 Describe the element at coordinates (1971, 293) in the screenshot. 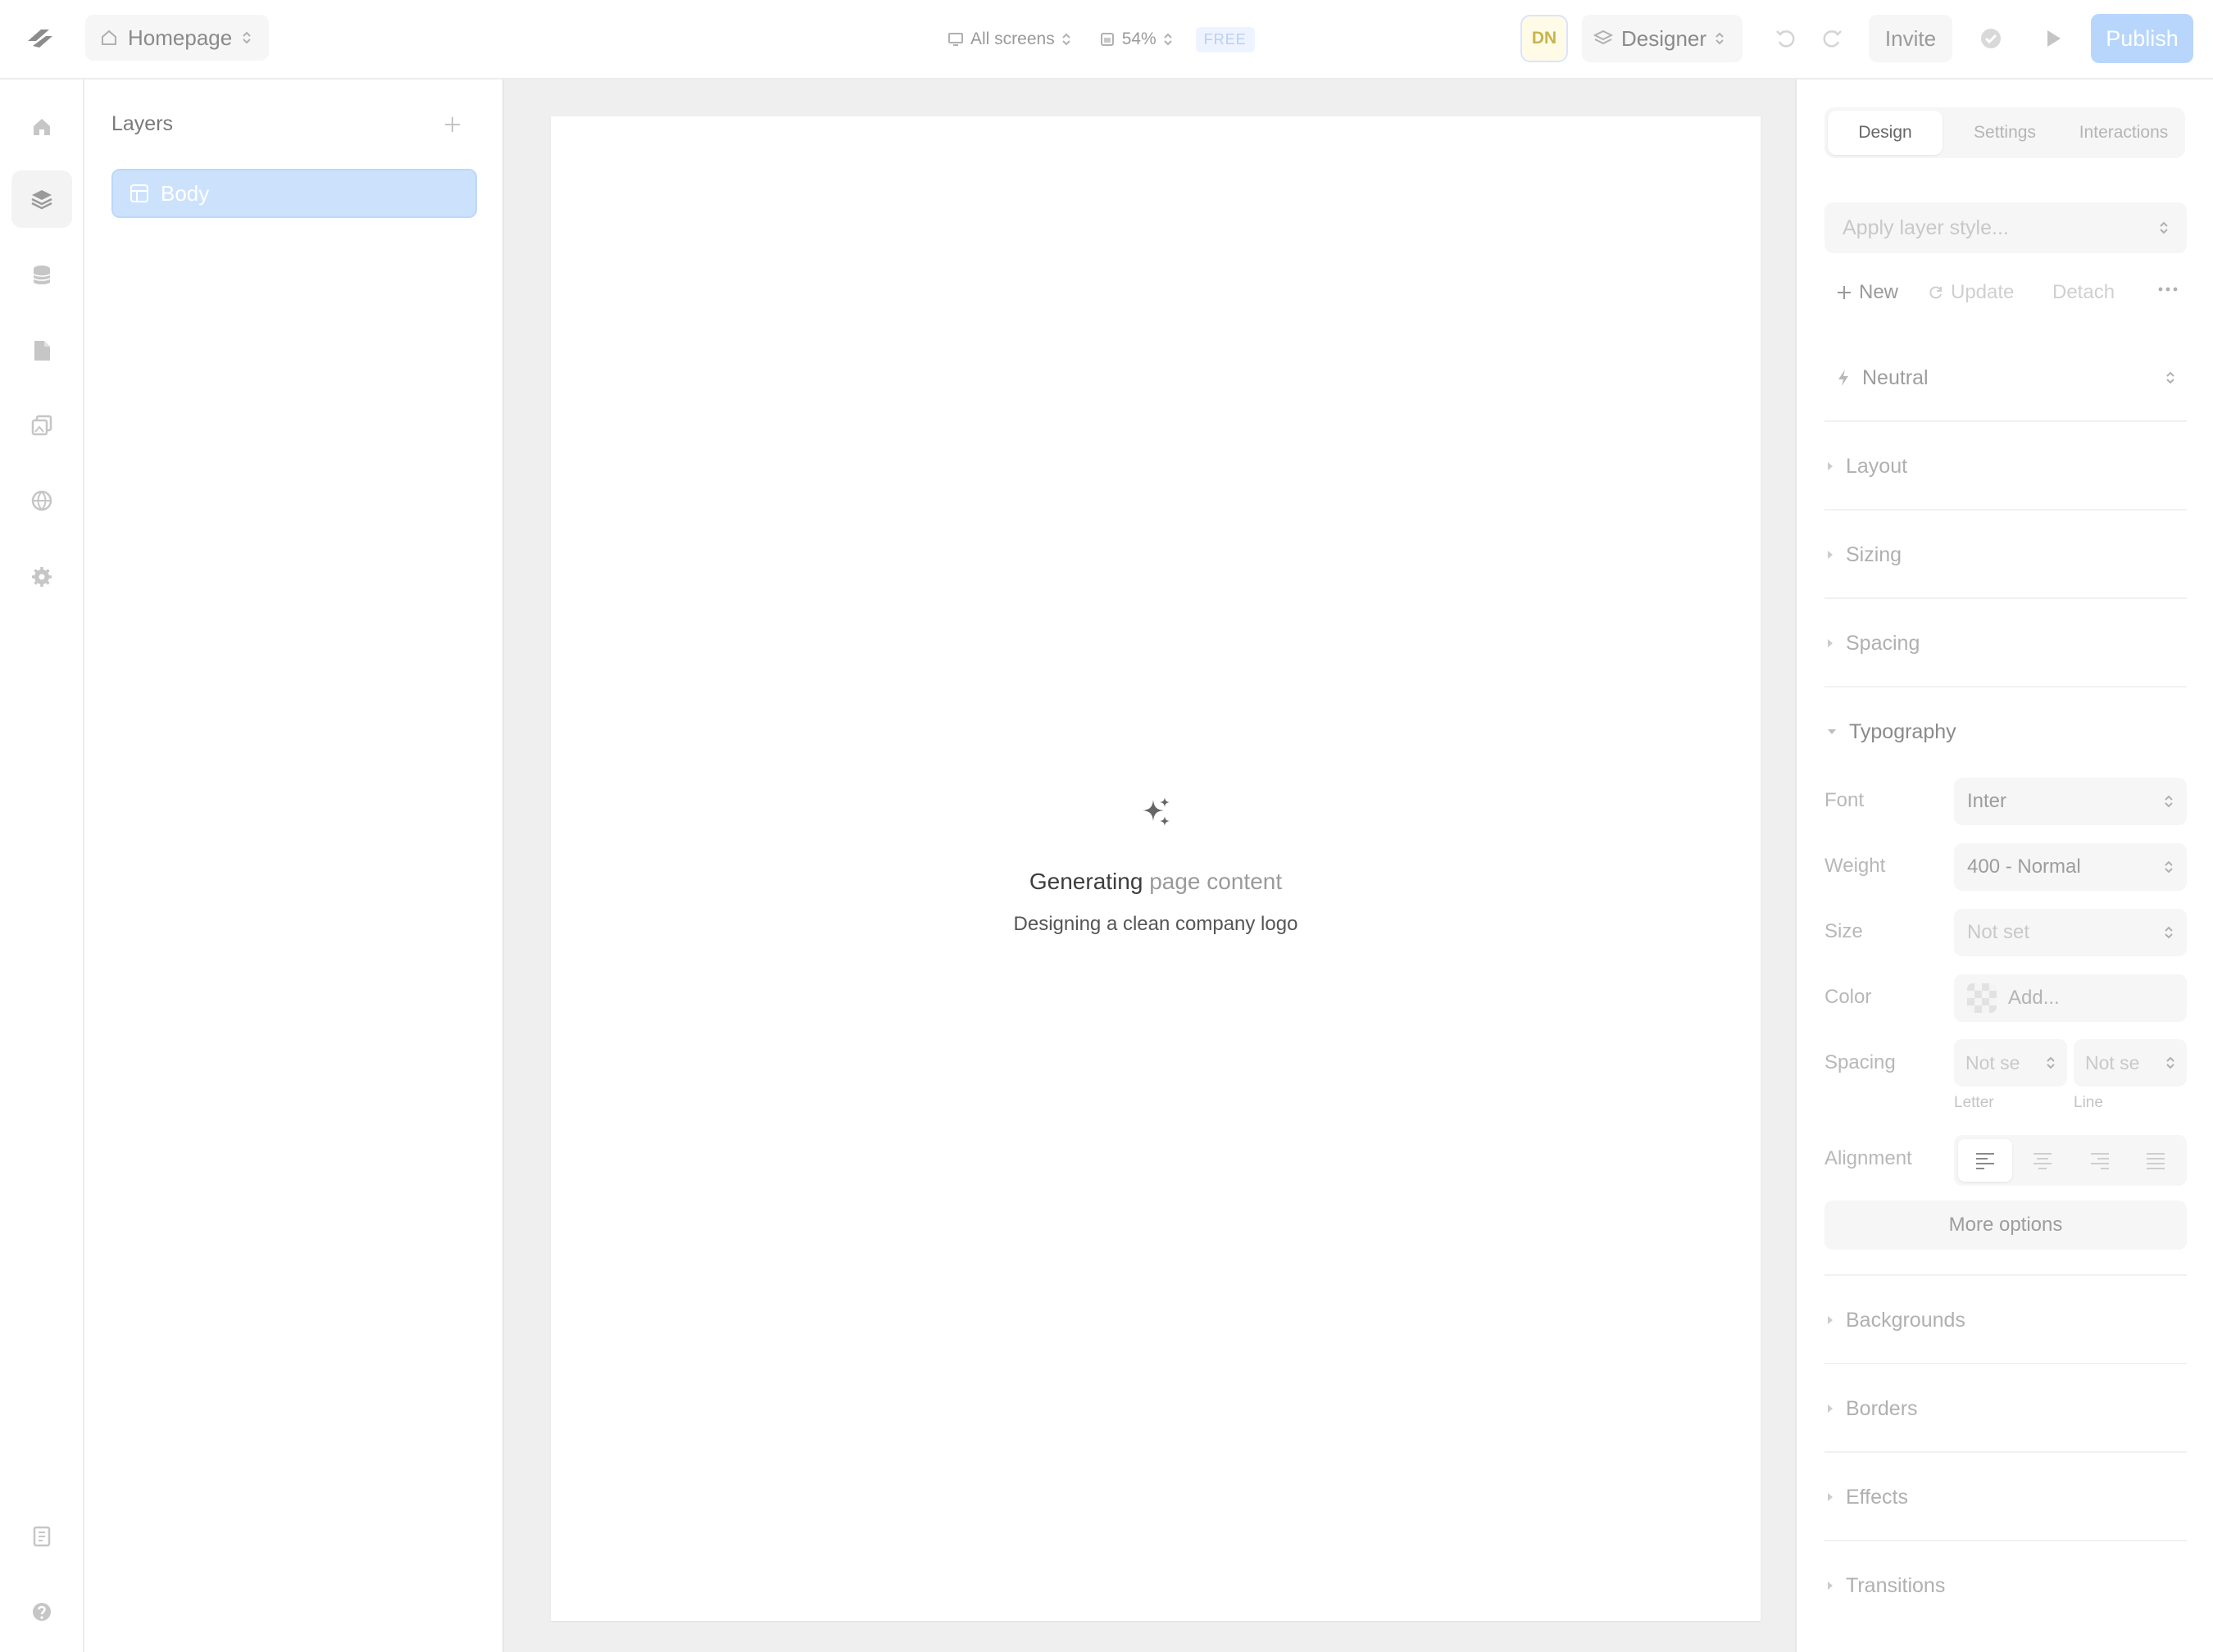

I see `update-style-button: Update` at that location.